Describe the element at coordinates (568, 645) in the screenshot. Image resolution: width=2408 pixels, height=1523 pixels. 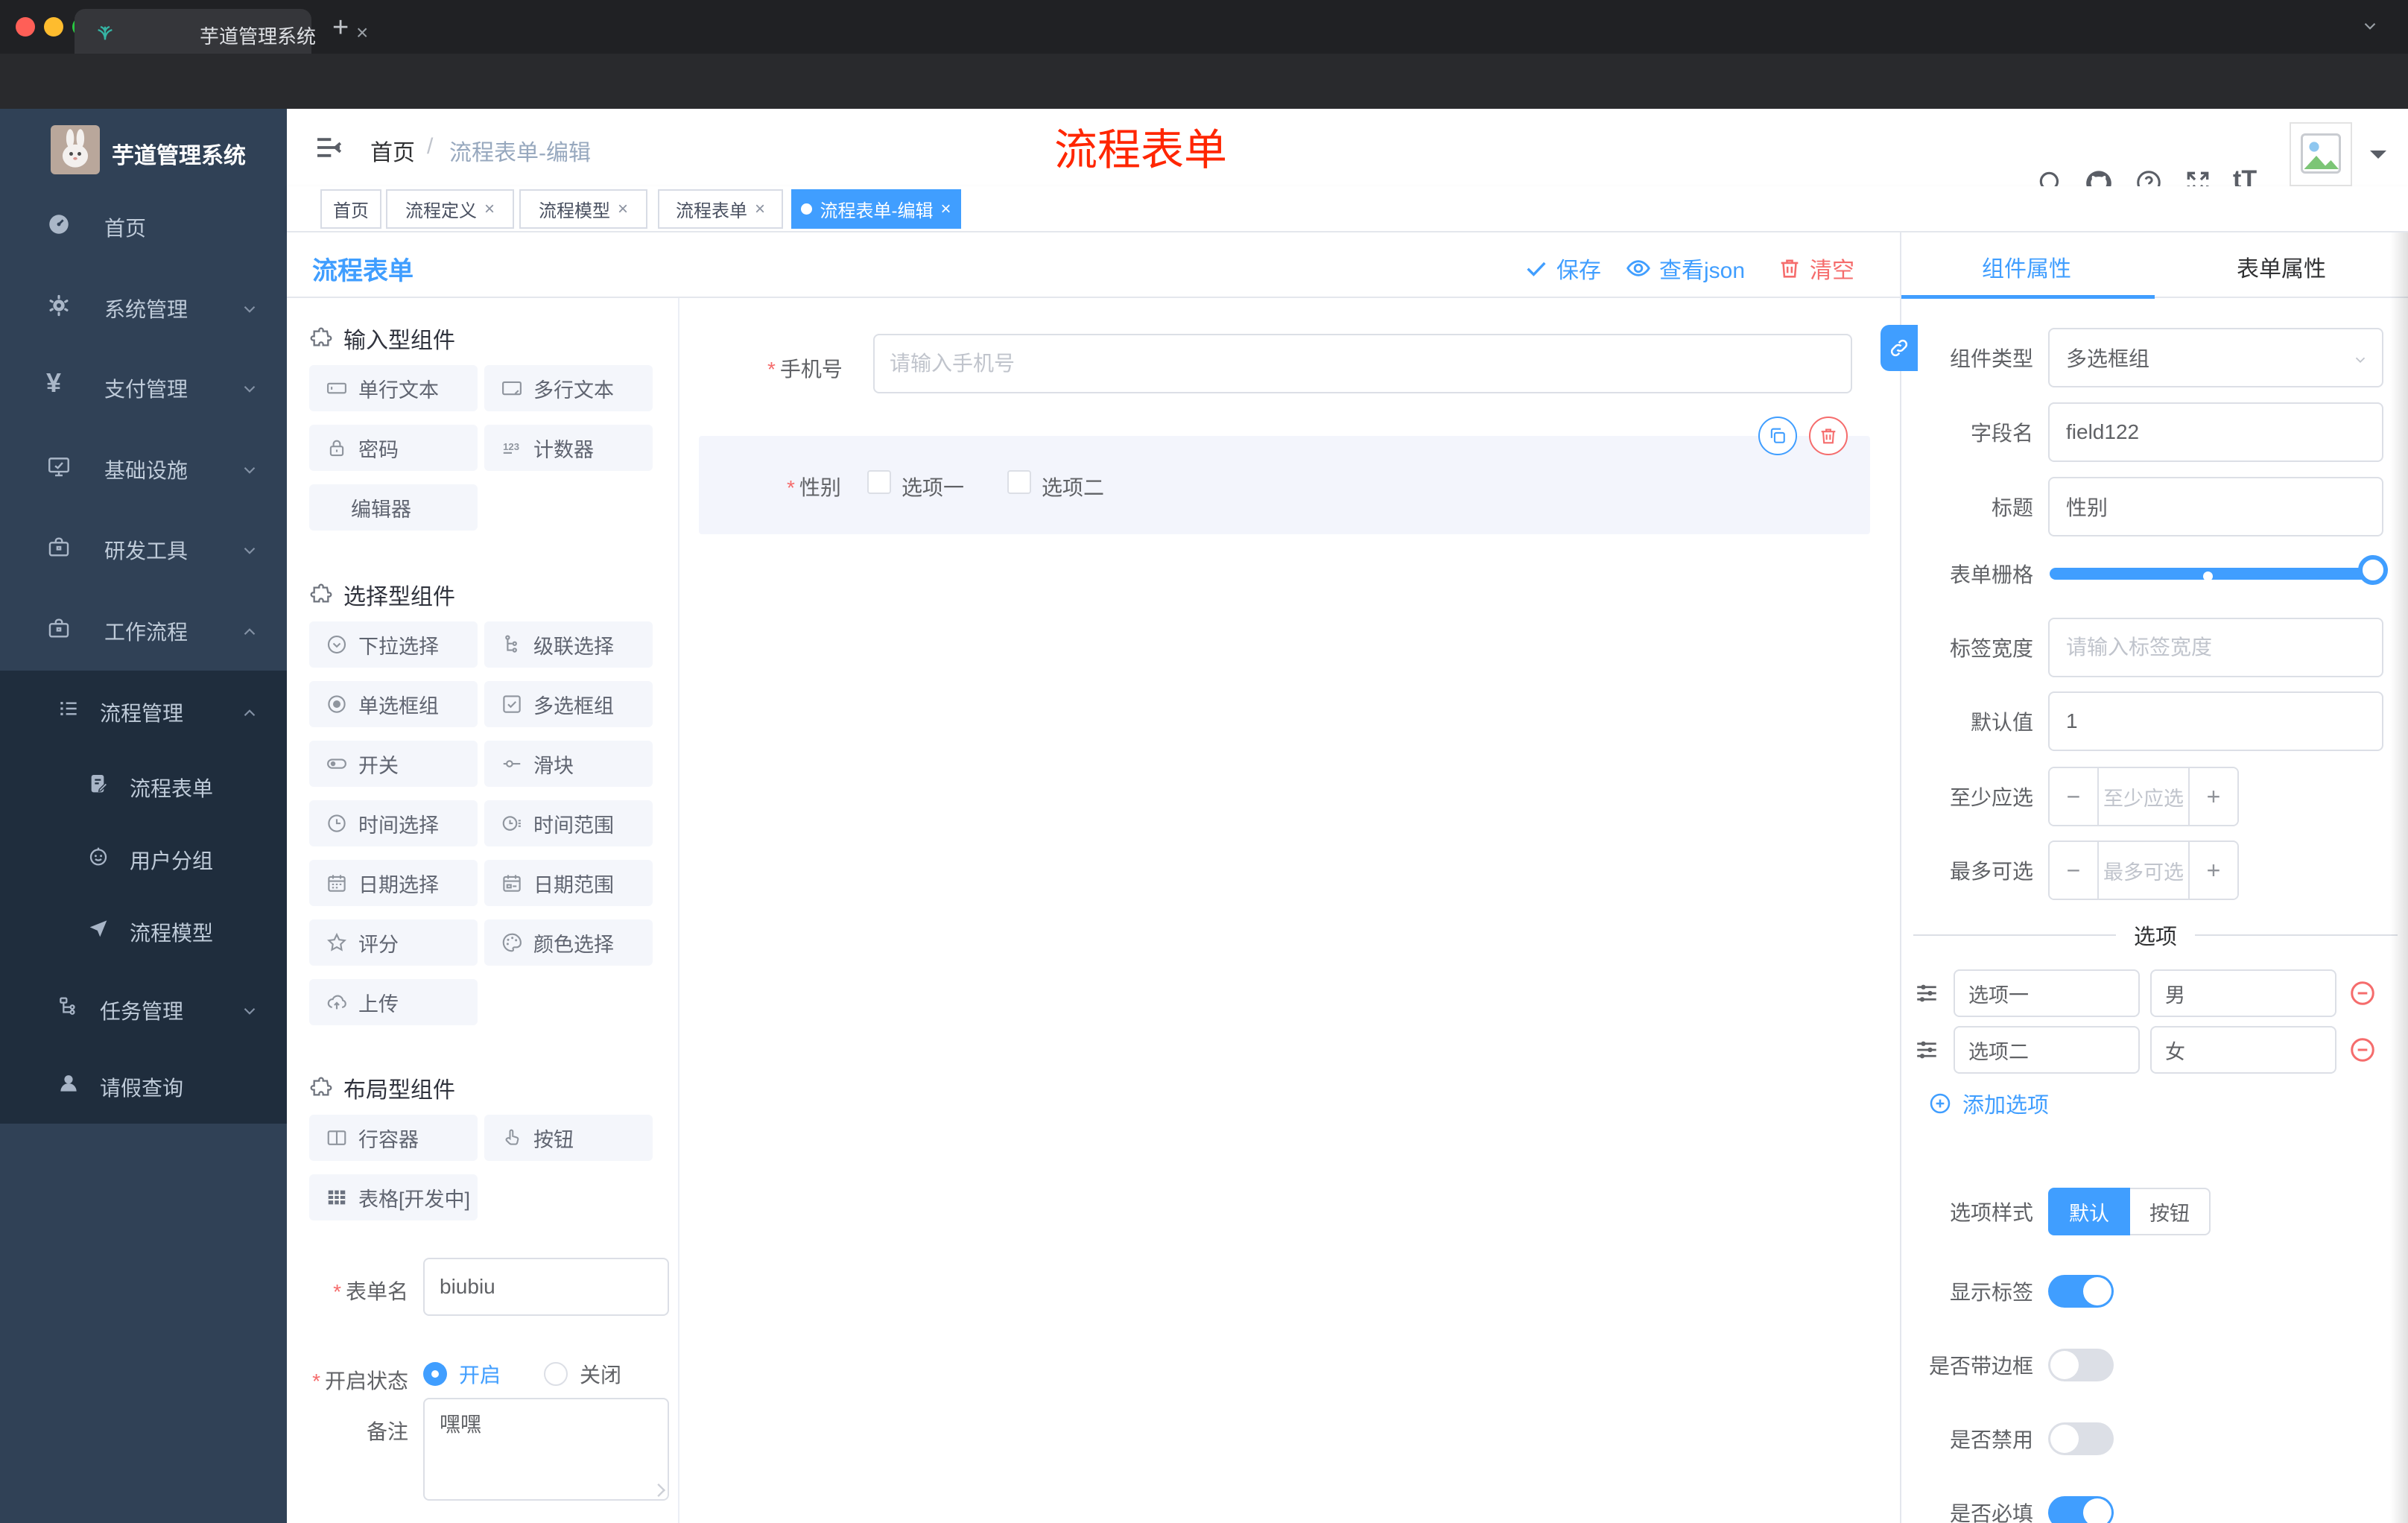
I see `component-cascader: 级联选择` at that location.